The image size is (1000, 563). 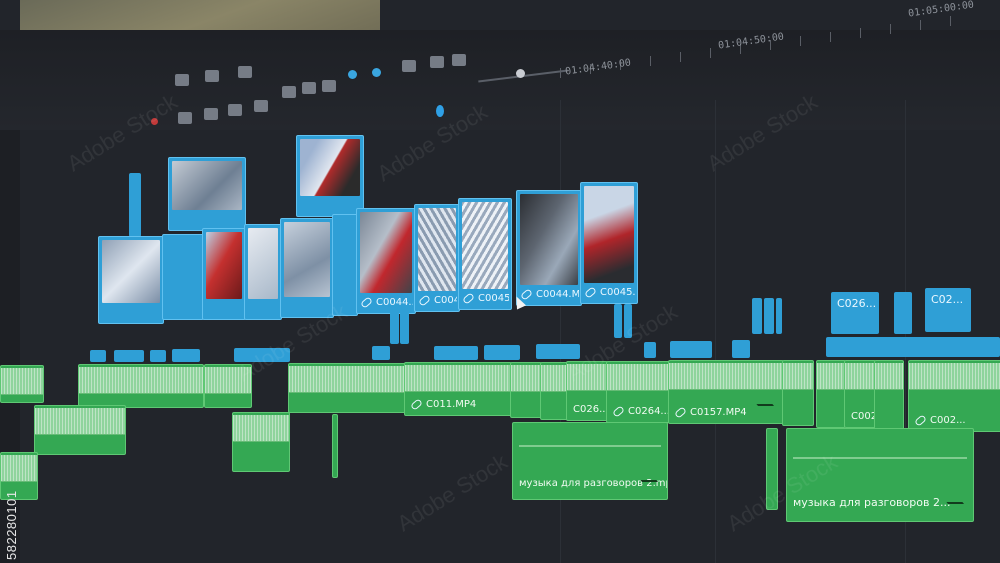 I want to click on snap-icon, so click(x=352, y=74).